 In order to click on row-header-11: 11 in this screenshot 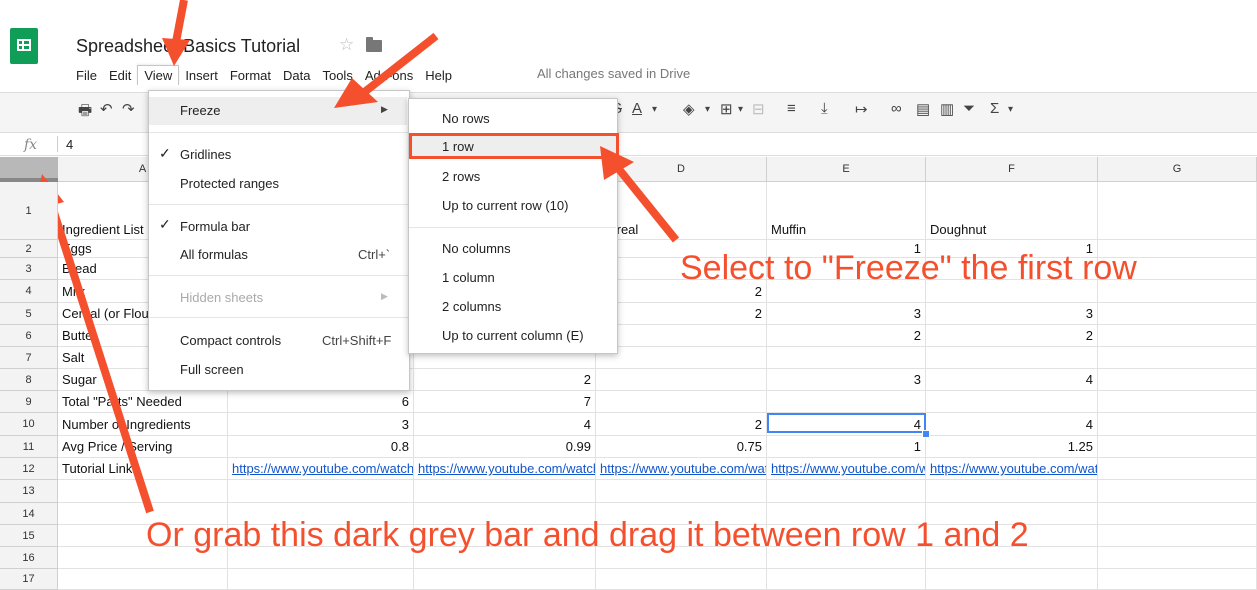, I will do `click(29, 447)`.